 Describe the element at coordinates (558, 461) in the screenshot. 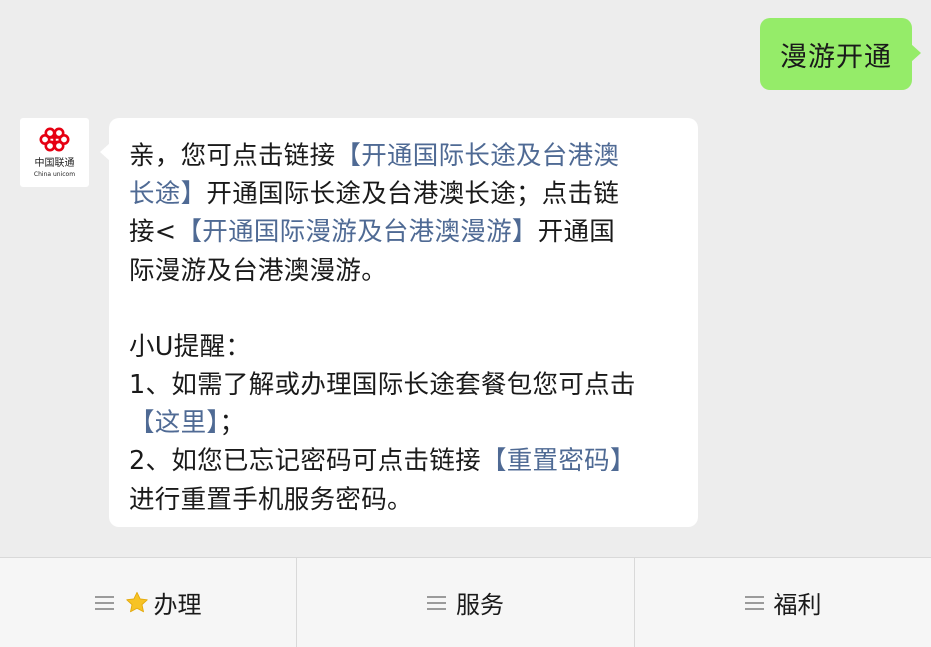

I see `link-reset-password: 【重置密码】` at that location.